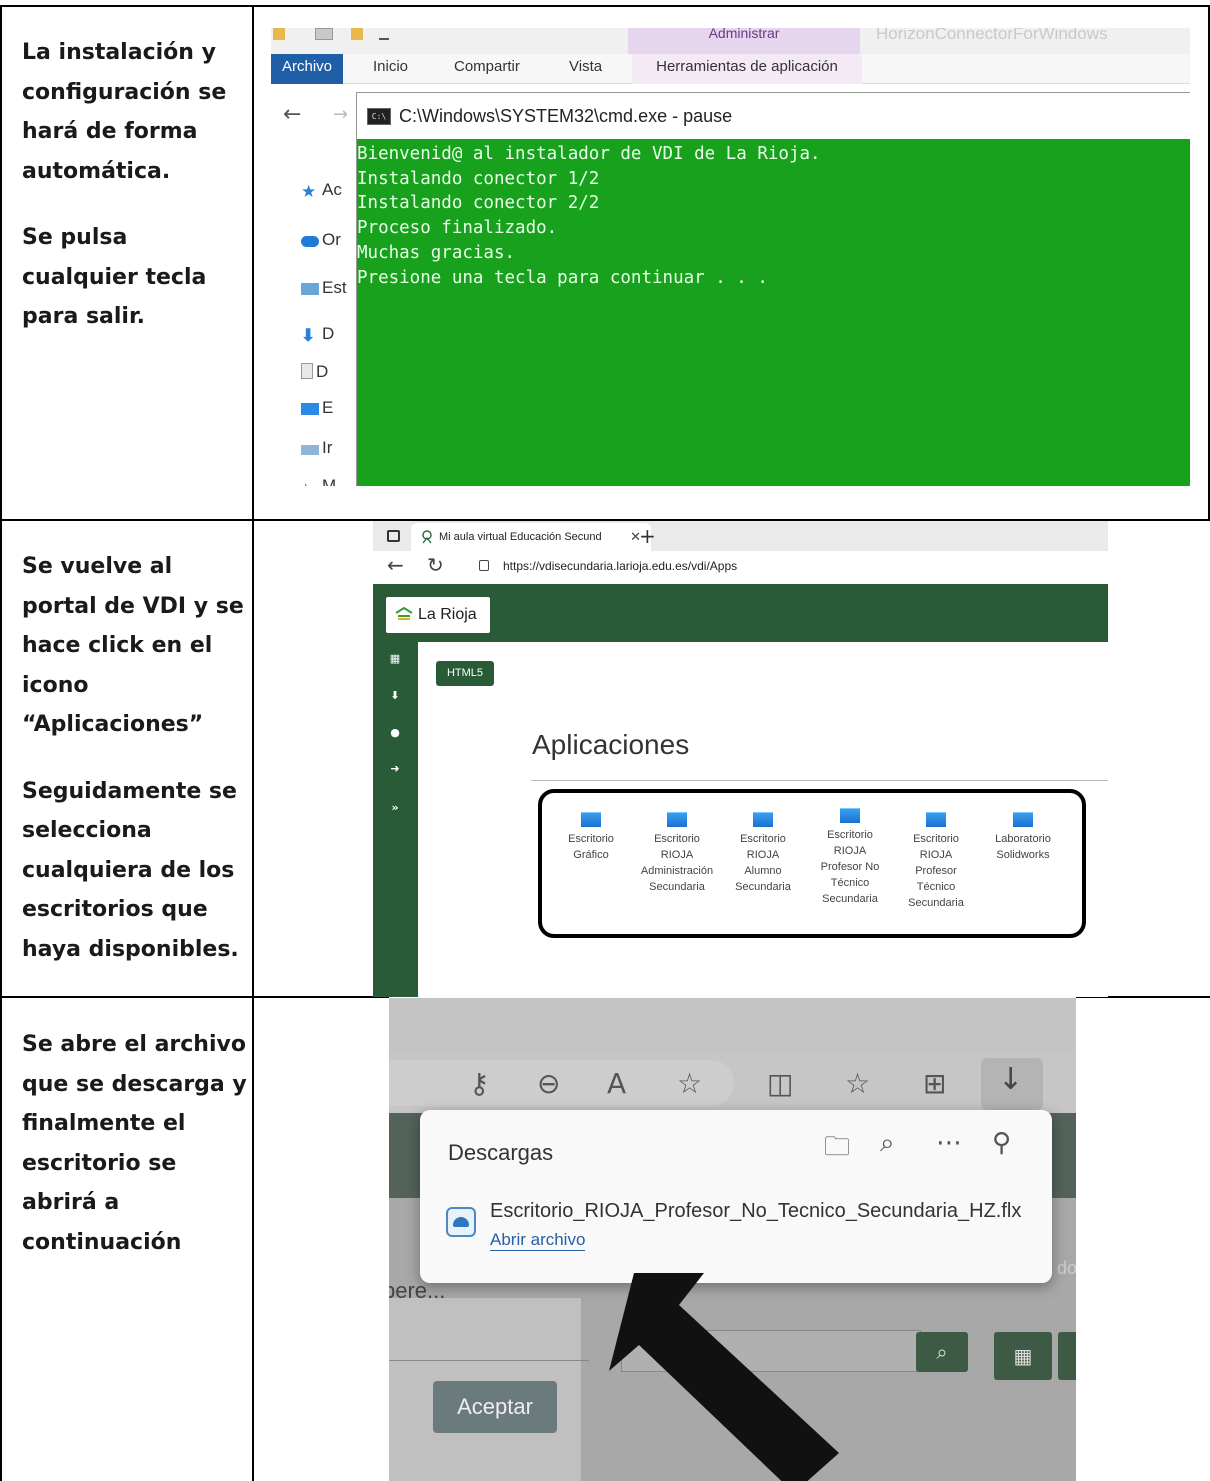 This screenshot has height=1481, width=1210. I want to click on cmd-icon: C:\, so click(379, 116).